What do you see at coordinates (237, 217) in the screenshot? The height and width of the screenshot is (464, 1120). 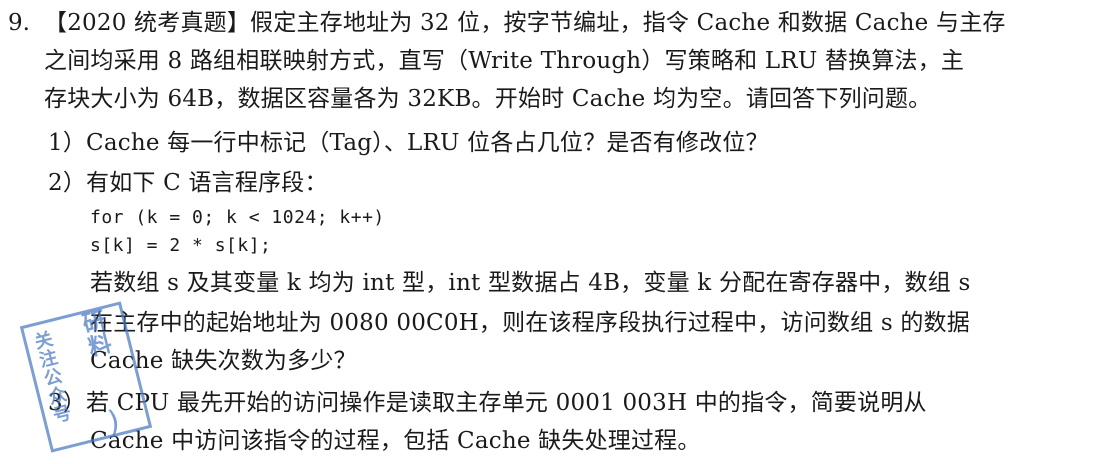 I see `code-line-1: for (k = 0; k < 1024; k++)` at bounding box center [237, 217].